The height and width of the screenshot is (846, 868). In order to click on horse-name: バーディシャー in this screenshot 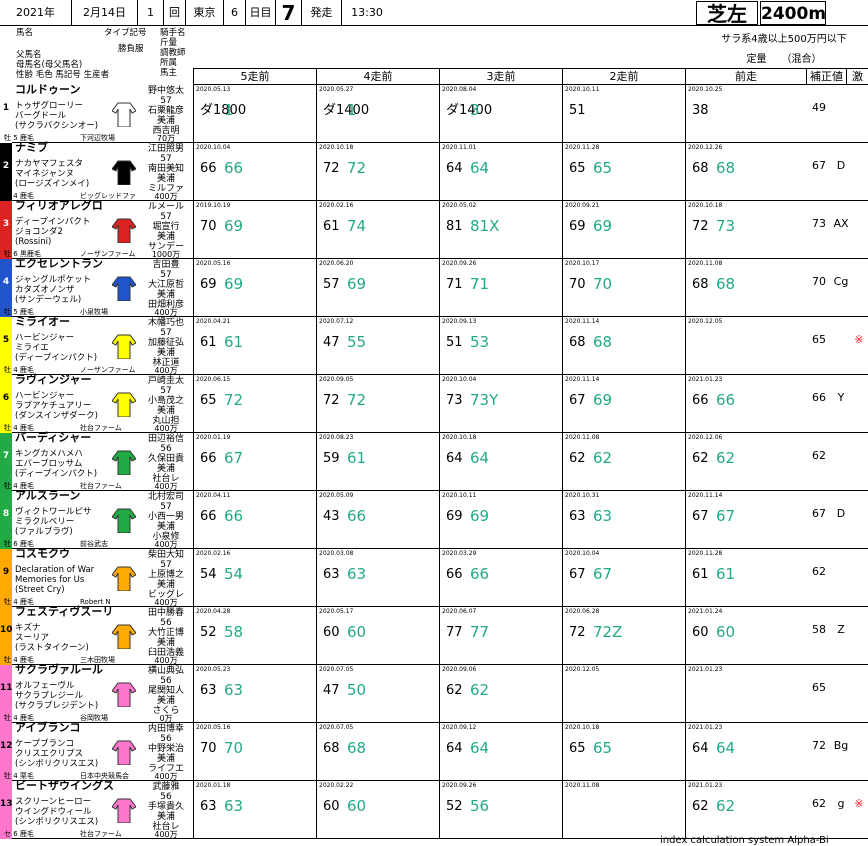, I will do `click(53, 437)`.